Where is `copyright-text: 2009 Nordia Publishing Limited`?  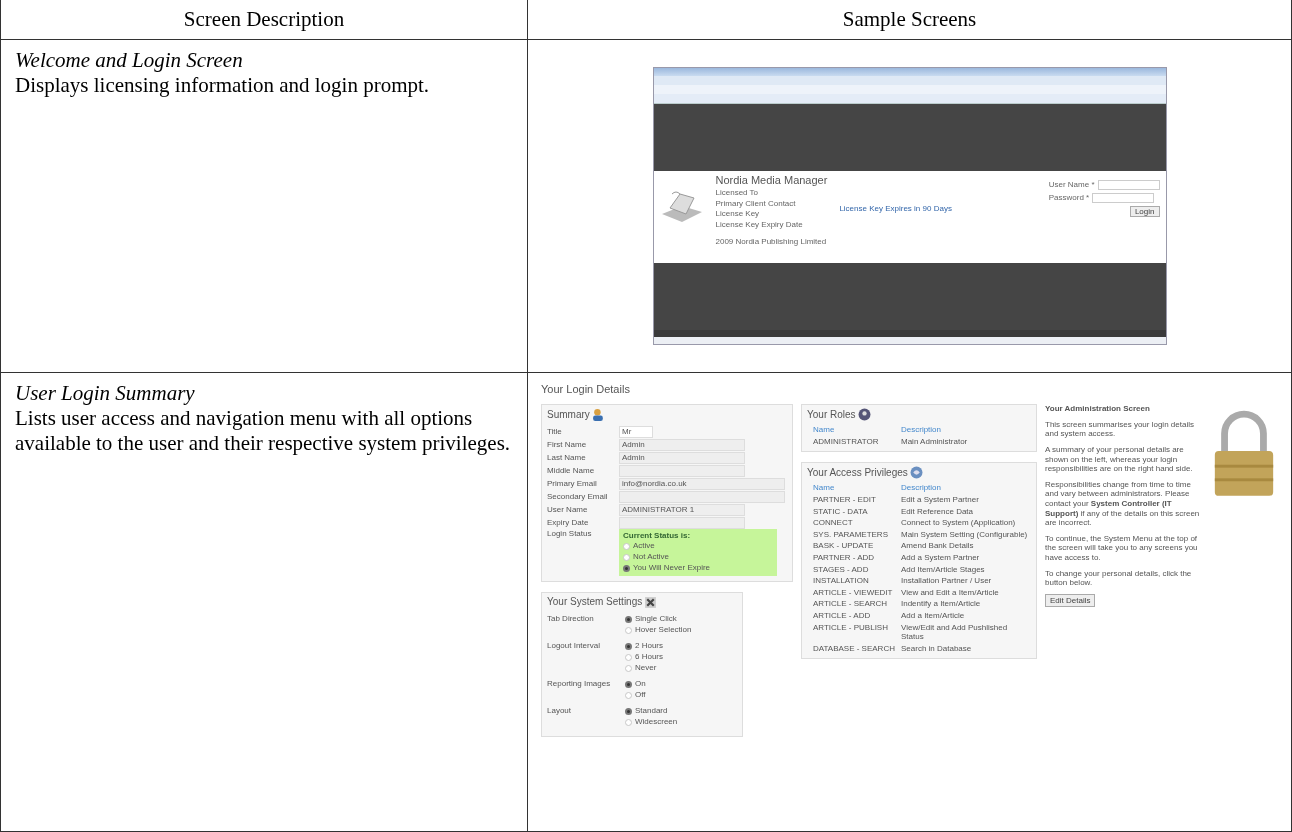 copyright-text: 2009 Nordia Publishing Limited is located at coordinates (771, 241).